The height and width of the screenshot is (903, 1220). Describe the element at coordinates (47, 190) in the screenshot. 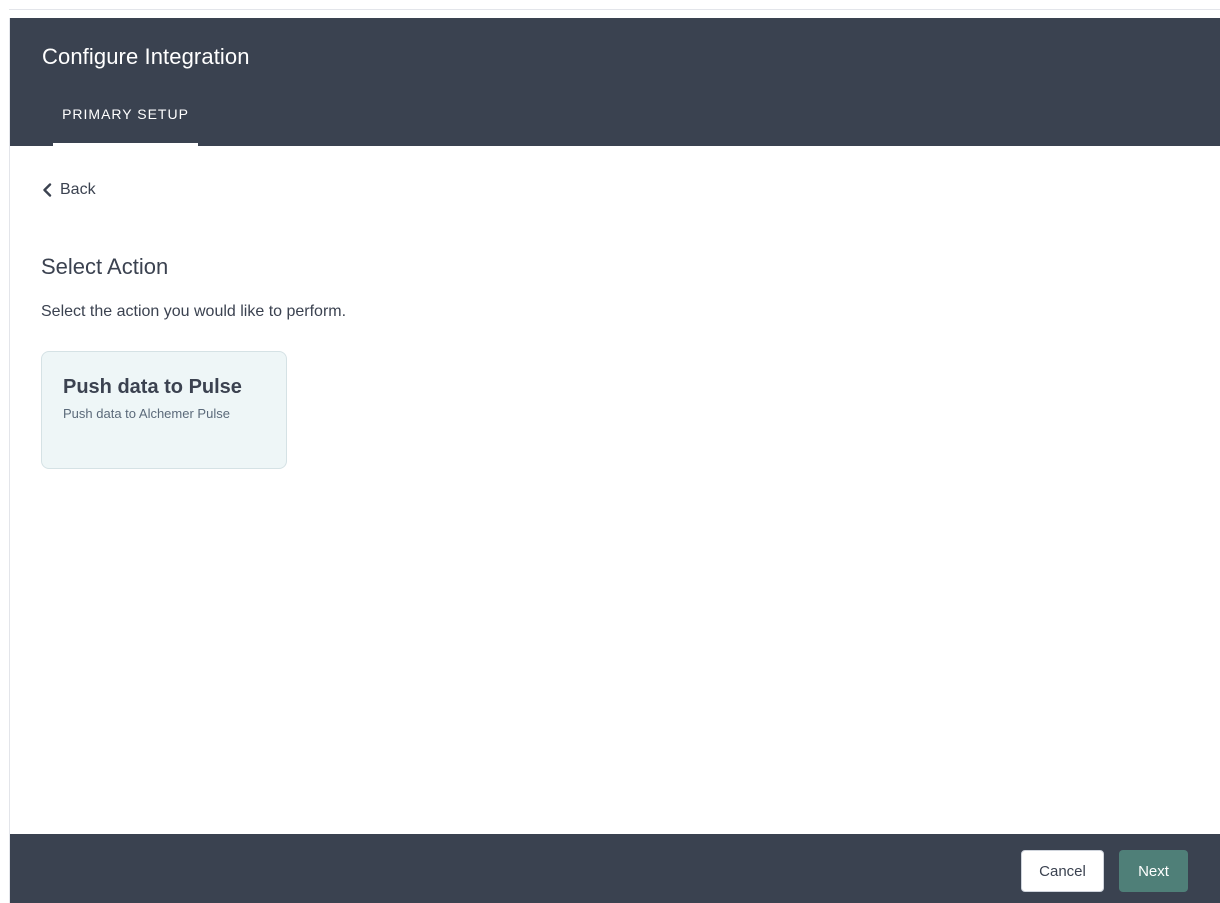

I see `chevron-left-icon` at that location.